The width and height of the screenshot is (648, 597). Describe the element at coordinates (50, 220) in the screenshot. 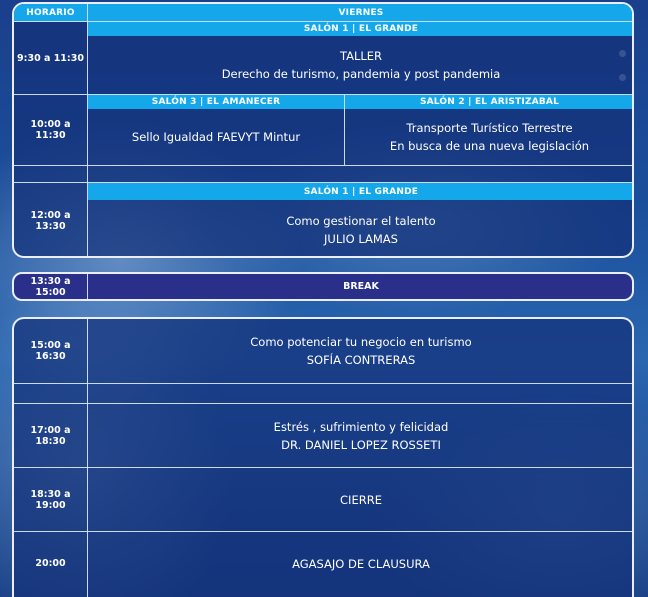

I see `time-slot: 12:00 a 13:30` at that location.